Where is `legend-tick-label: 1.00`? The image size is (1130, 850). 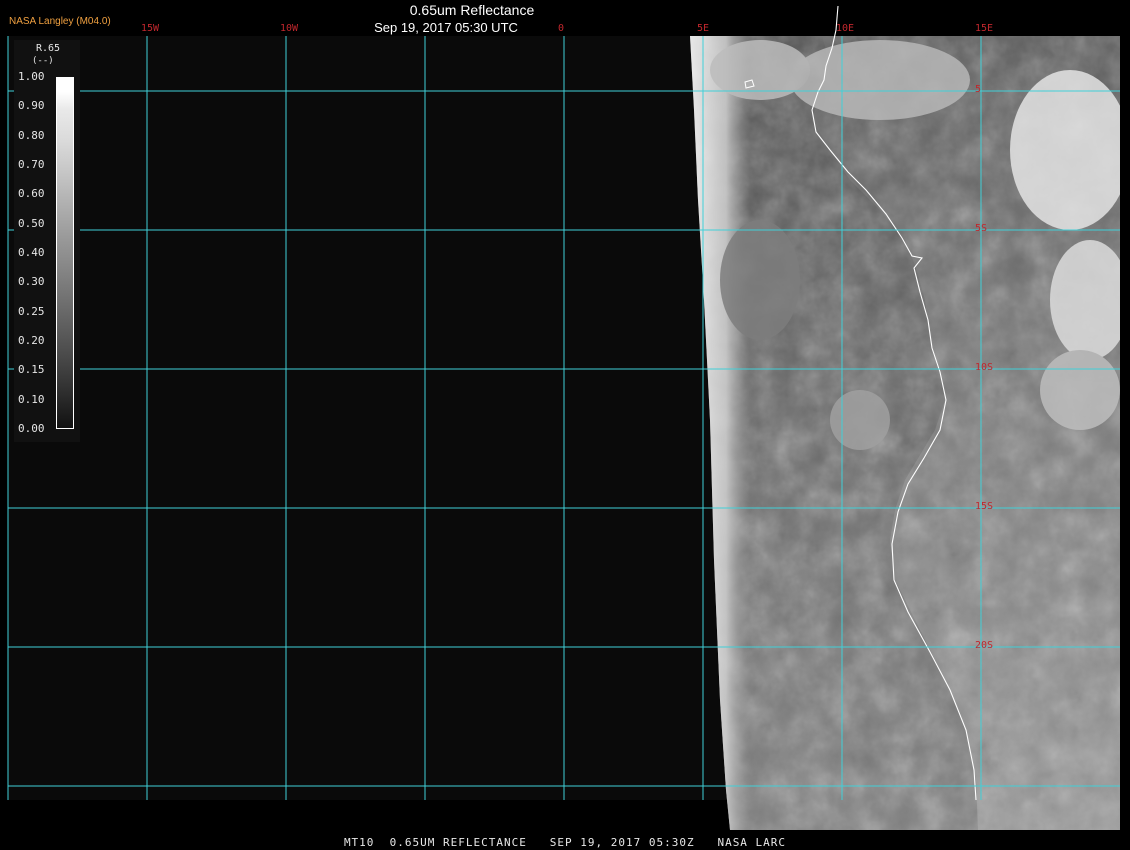
legend-tick-label: 1.00 is located at coordinates (31, 76).